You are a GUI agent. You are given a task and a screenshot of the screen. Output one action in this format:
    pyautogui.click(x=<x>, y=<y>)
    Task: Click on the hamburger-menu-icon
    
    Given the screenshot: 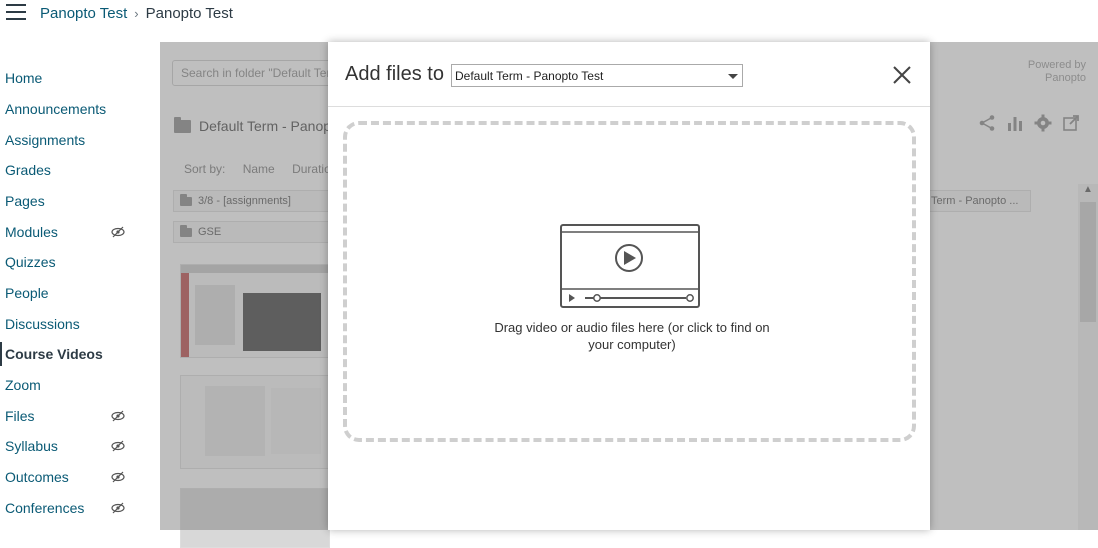 What is the action you would take?
    pyautogui.click(x=16, y=12)
    